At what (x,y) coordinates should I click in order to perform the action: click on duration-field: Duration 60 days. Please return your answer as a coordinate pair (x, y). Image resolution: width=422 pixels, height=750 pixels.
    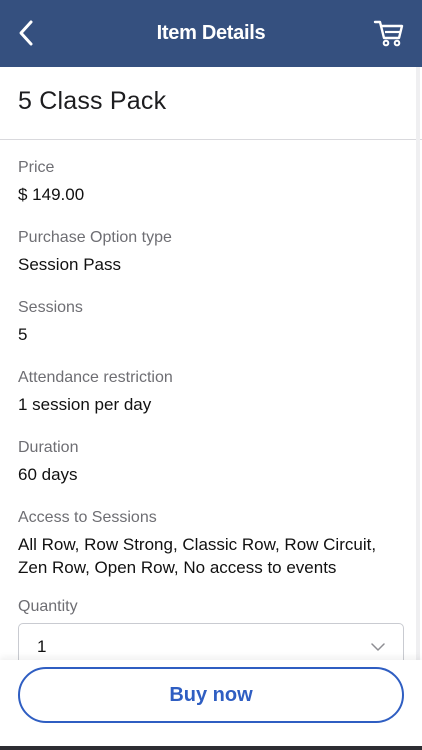
    Looking at the image, I should click on (211, 462).